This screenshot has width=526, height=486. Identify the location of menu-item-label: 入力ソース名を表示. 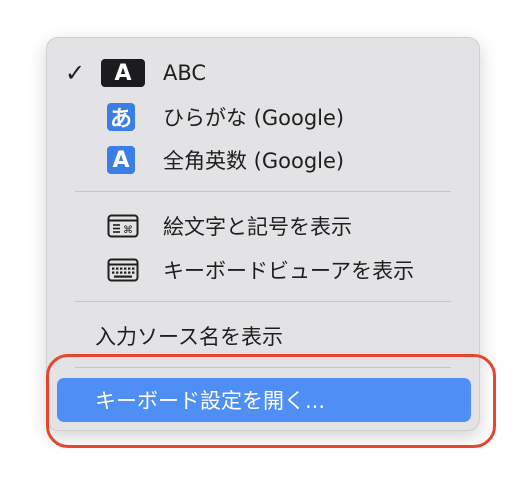
(189, 337).